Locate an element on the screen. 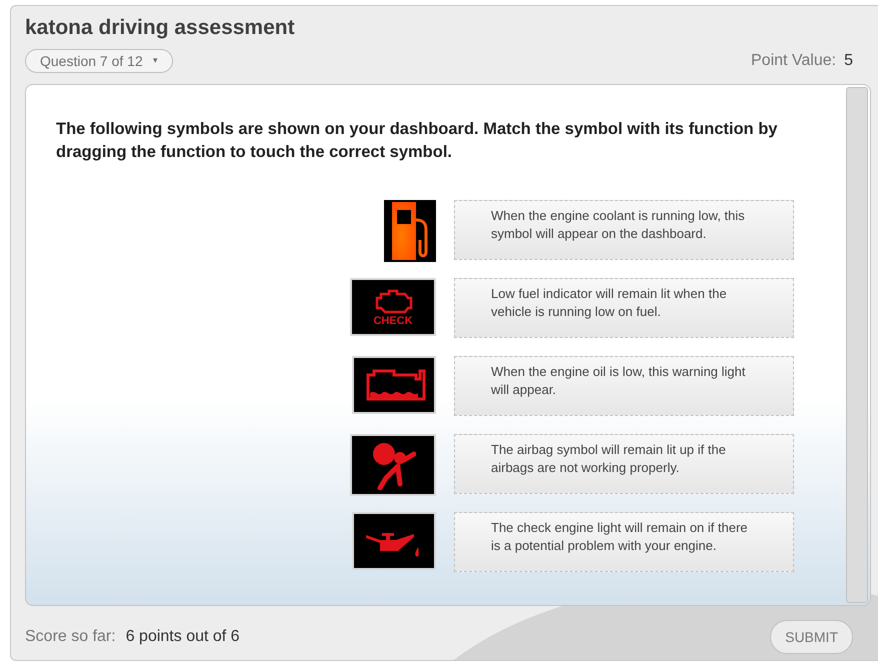 The height and width of the screenshot is (662, 878). submit-button: SUBMIT is located at coordinates (811, 637).